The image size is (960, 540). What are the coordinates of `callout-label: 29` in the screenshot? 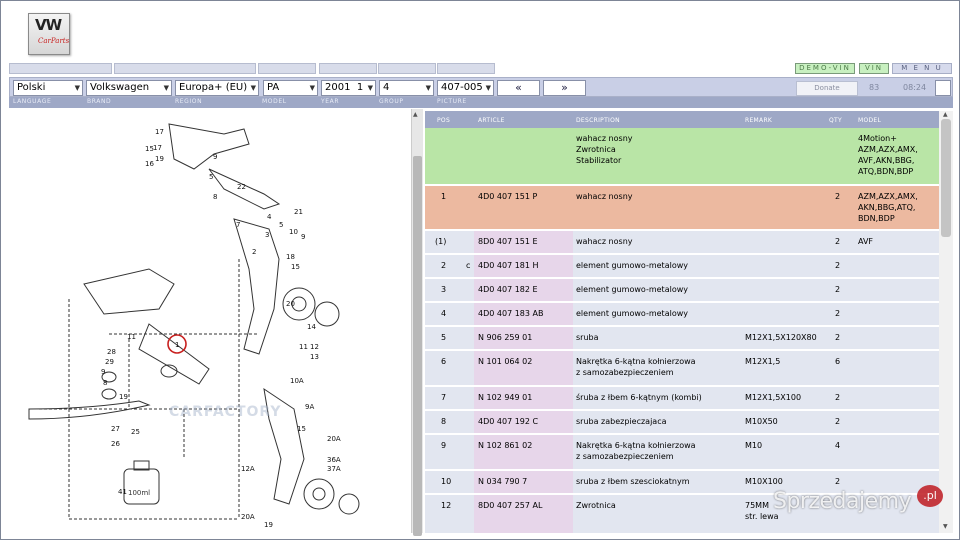 It's located at (109, 362).